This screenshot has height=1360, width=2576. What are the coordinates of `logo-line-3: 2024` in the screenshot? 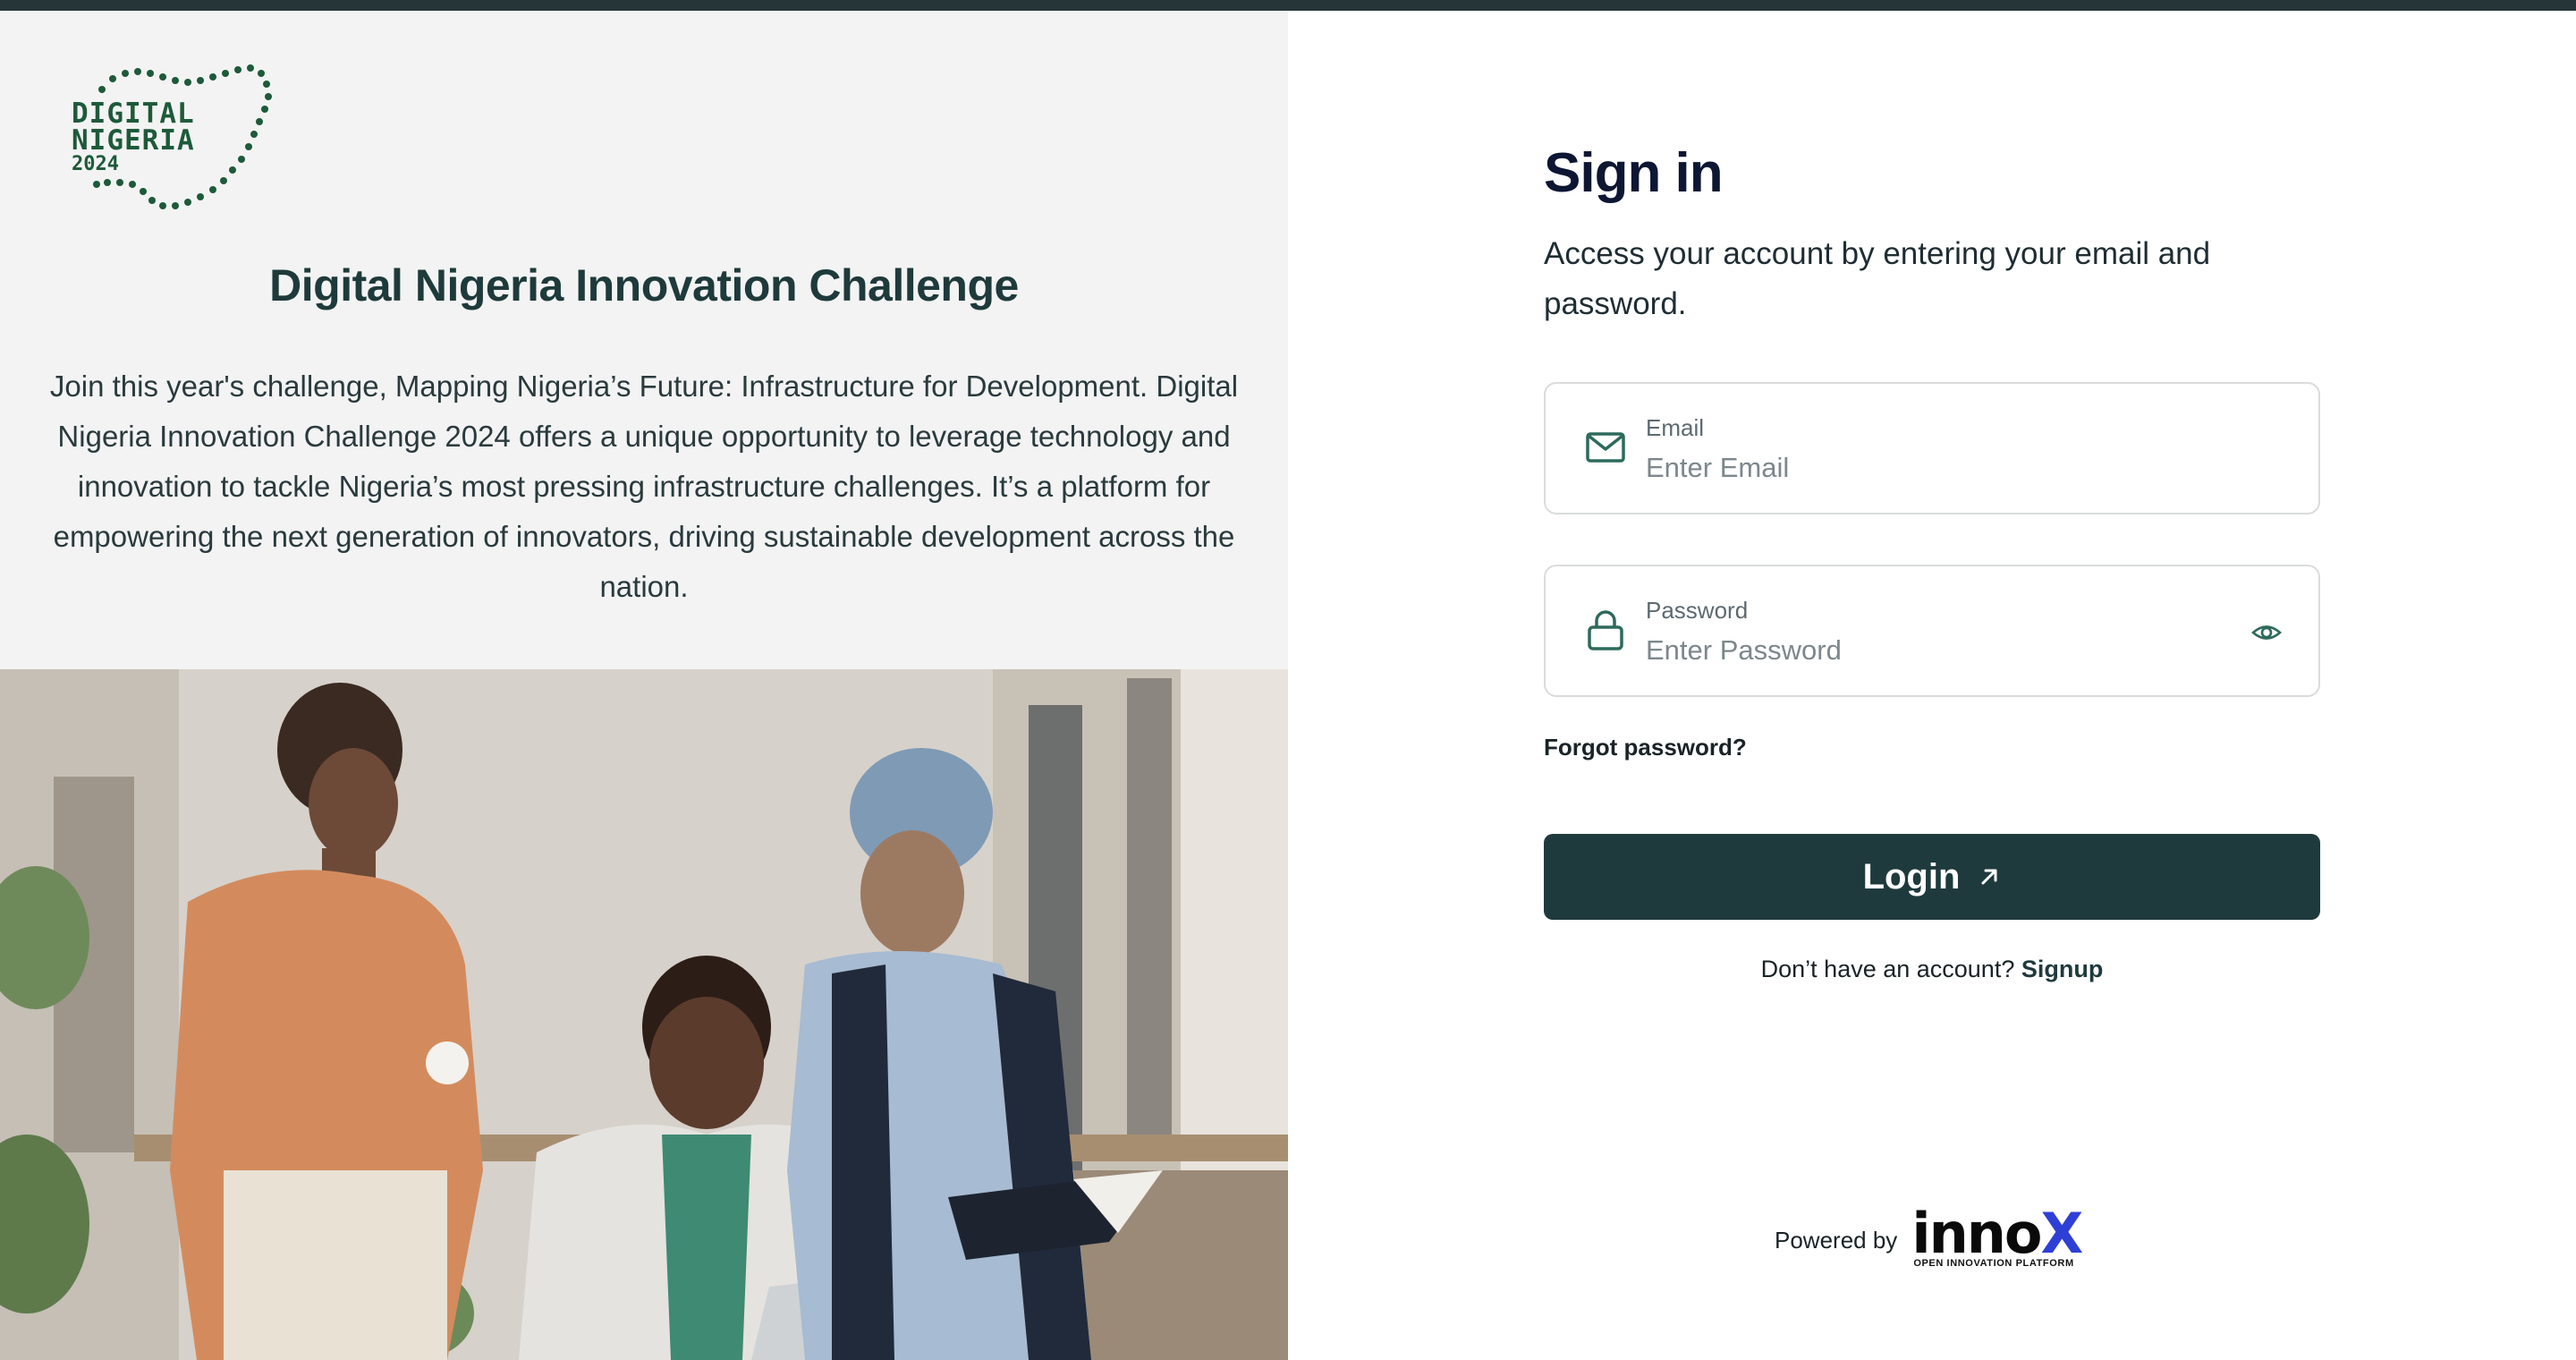 It's located at (95, 164).